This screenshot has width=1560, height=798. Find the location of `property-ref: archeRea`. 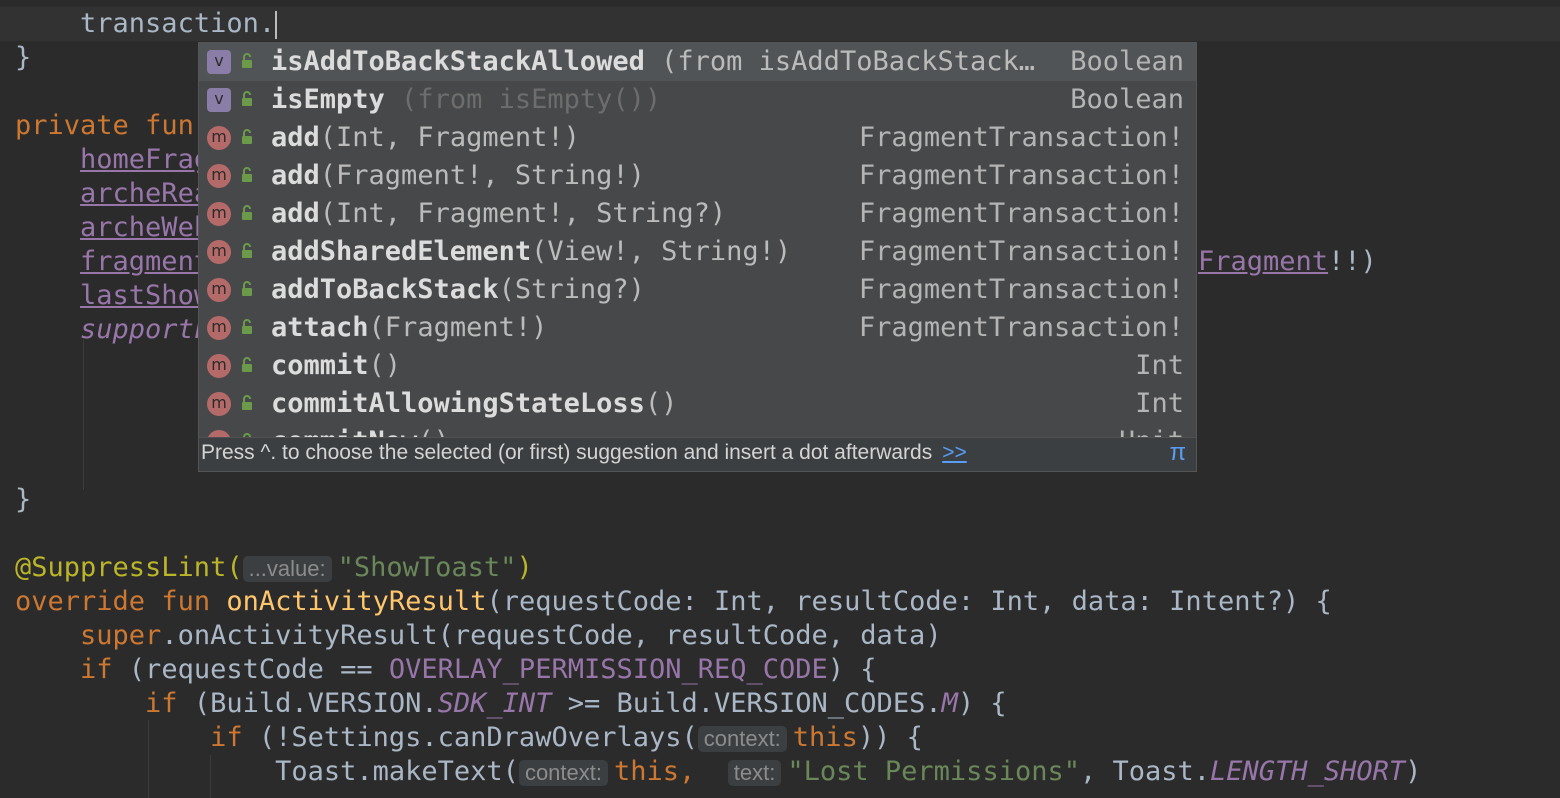

property-ref: archeRea is located at coordinates (145, 193).